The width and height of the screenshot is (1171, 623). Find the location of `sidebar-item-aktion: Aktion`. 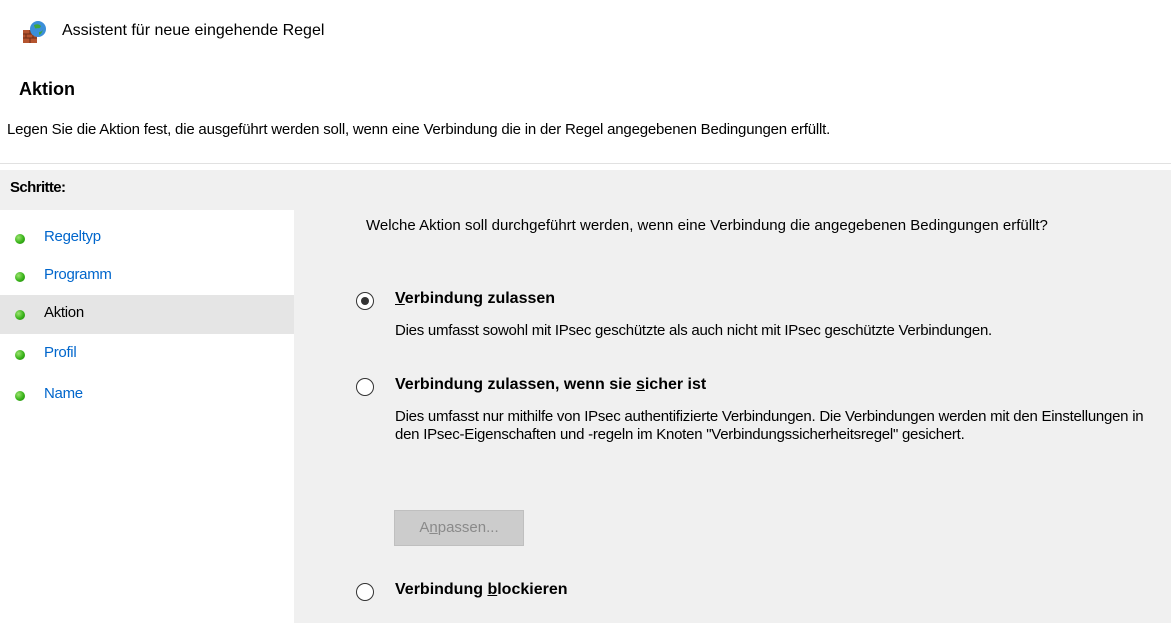

sidebar-item-aktion: Aktion is located at coordinates (147, 314).